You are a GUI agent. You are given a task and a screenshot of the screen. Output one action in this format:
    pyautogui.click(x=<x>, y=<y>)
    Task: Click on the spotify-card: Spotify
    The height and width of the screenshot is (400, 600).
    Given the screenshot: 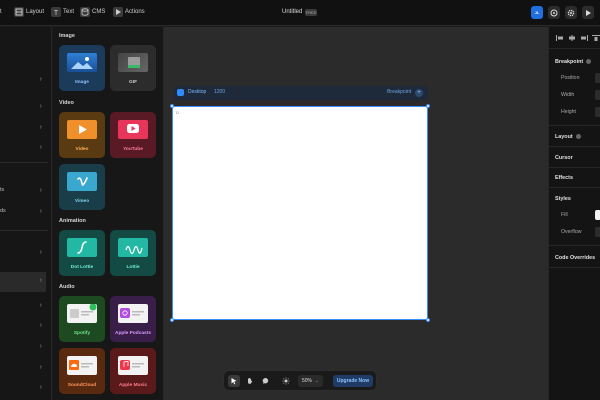 What is the action you would take?
    pyautogui.click(x=82, y=319)
    